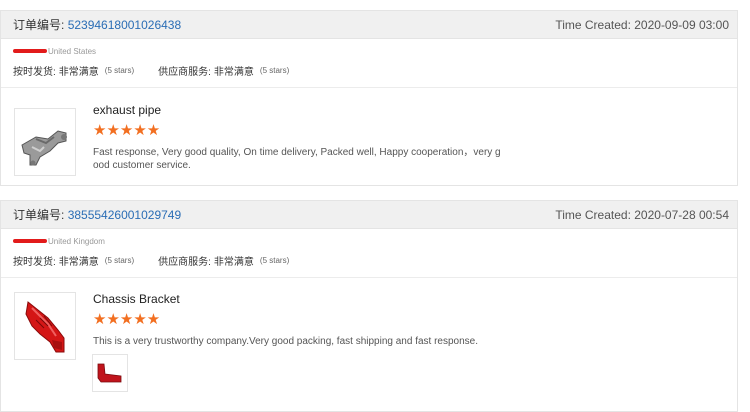 This screenshot has height=412, width=750. Describe the element at coordinates (298, 110) in the screenshot. I see `product-name: exhaust pipe` at that location.